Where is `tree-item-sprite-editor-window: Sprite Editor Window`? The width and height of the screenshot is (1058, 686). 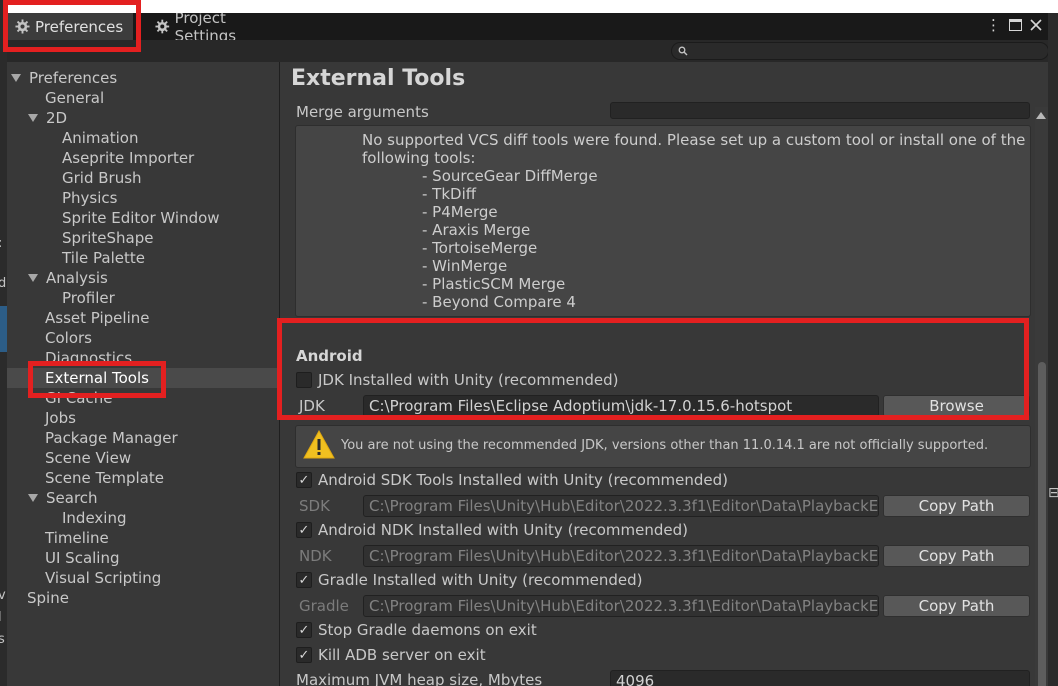
tree-item-sprite-editor-window: Sprite Editor Window is located at coordinates (143, 218).